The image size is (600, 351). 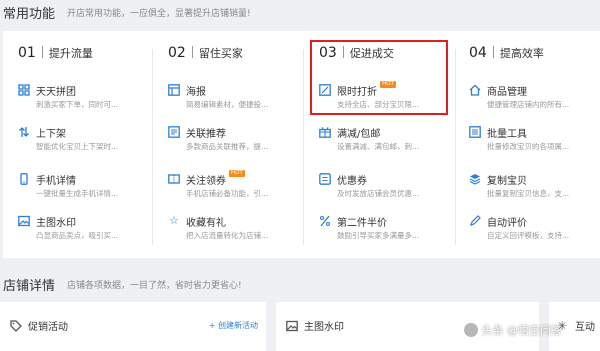 What do you see at coordinates (237, 173) in the screenshot?
I see `hot-badge: HOT` at bounding box center [237, 173].